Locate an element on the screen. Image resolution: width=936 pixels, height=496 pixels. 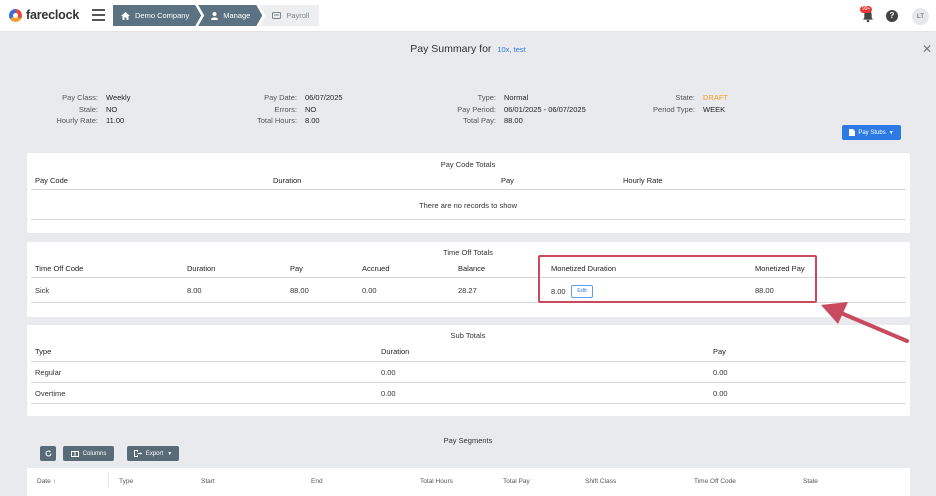
breadcrumb-manage: Manage is located at coordinates (230, 15).